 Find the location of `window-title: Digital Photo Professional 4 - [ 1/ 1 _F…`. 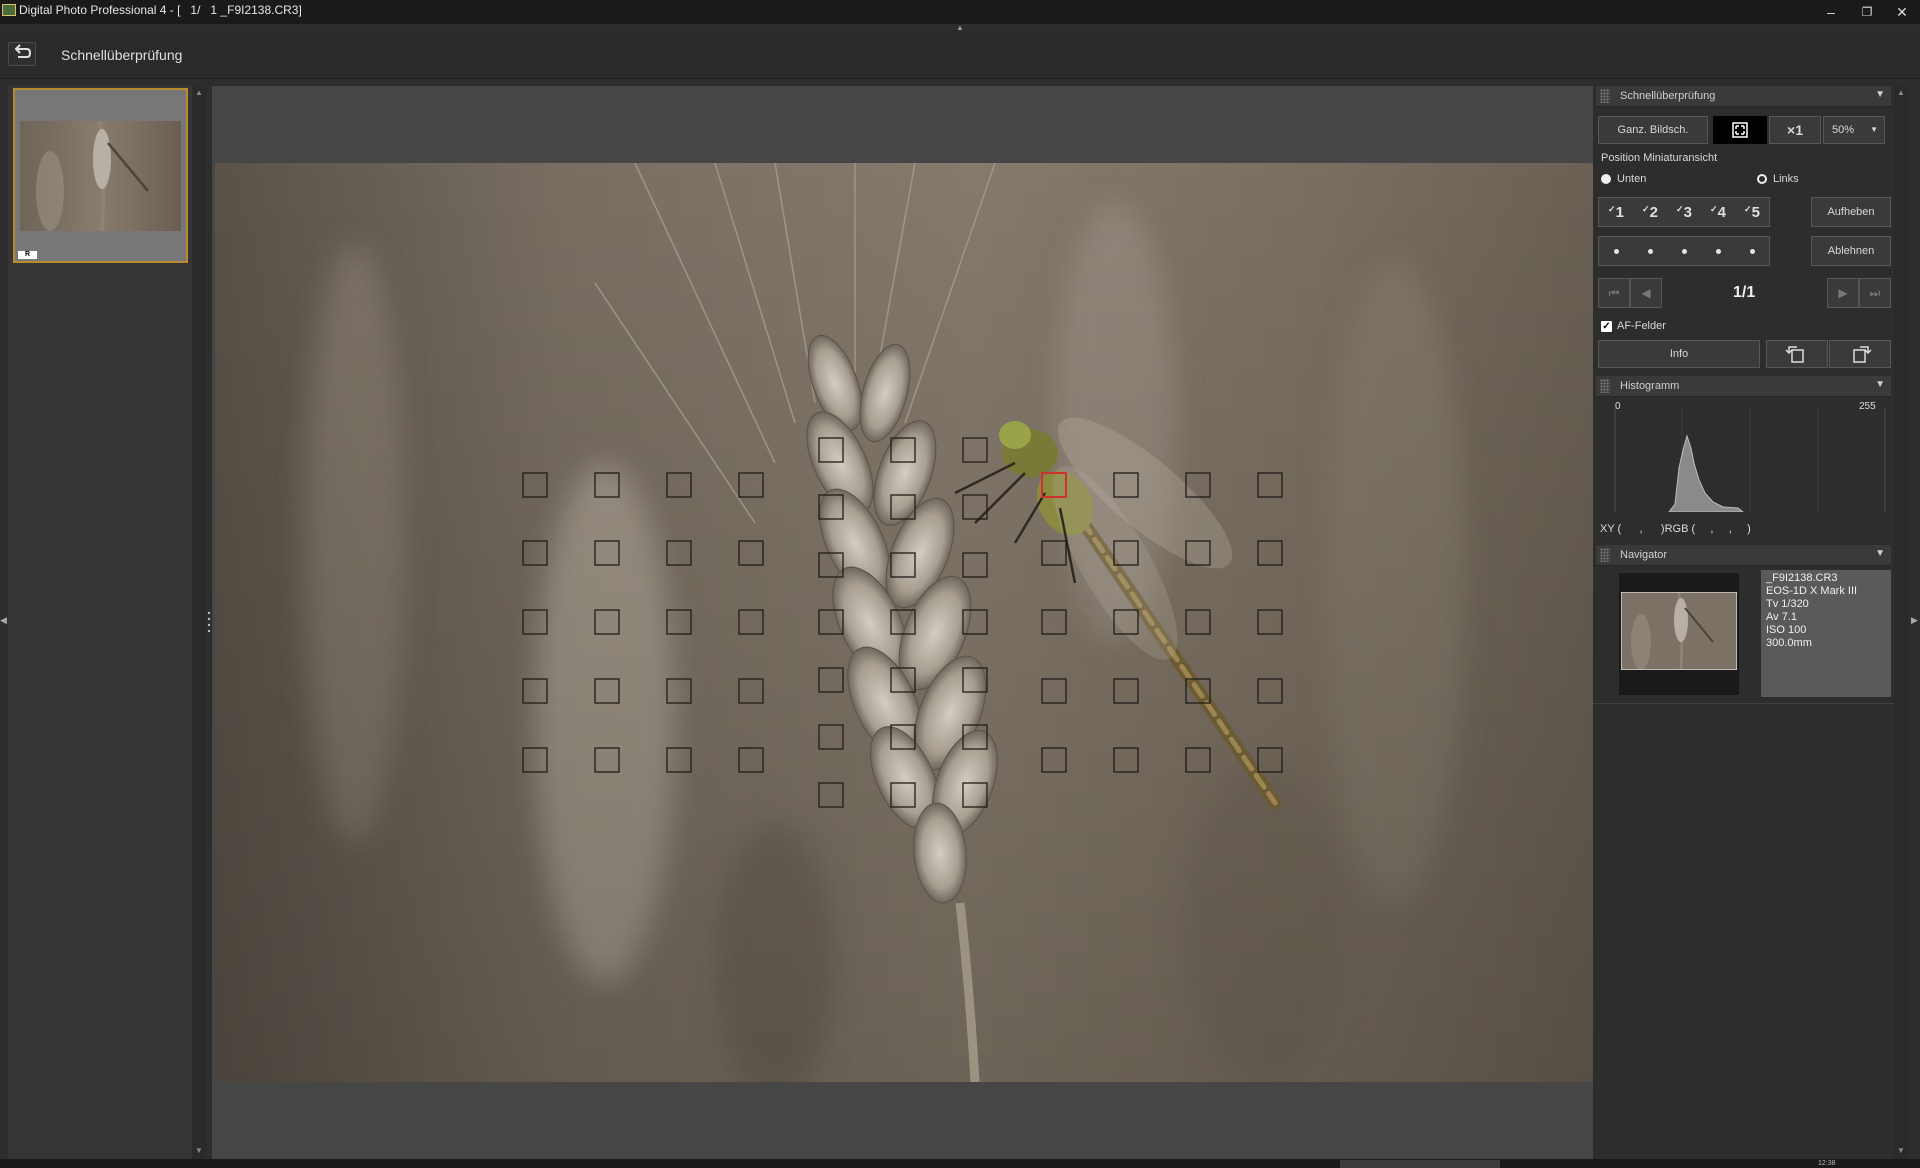

window-title: Digital Photo Professional 4 - [ 1/ 1 _F… is located at coordinates (160, 10).